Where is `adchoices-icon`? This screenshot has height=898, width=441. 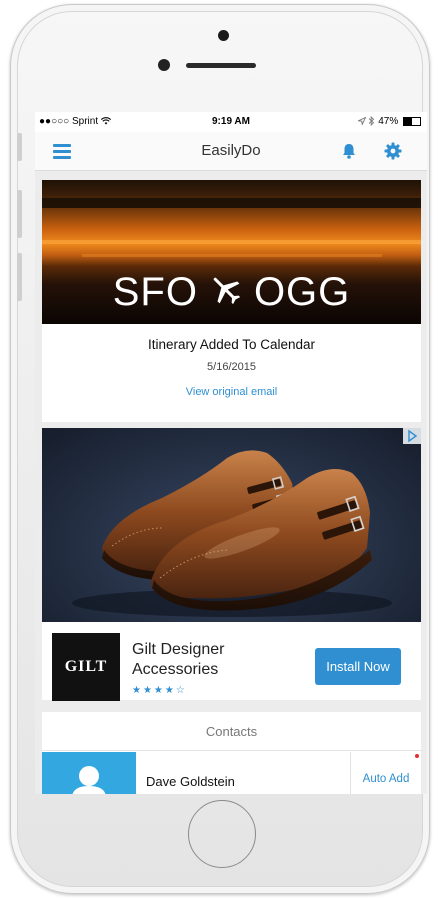 adchoices-icon is located at coordinates (413, 436).